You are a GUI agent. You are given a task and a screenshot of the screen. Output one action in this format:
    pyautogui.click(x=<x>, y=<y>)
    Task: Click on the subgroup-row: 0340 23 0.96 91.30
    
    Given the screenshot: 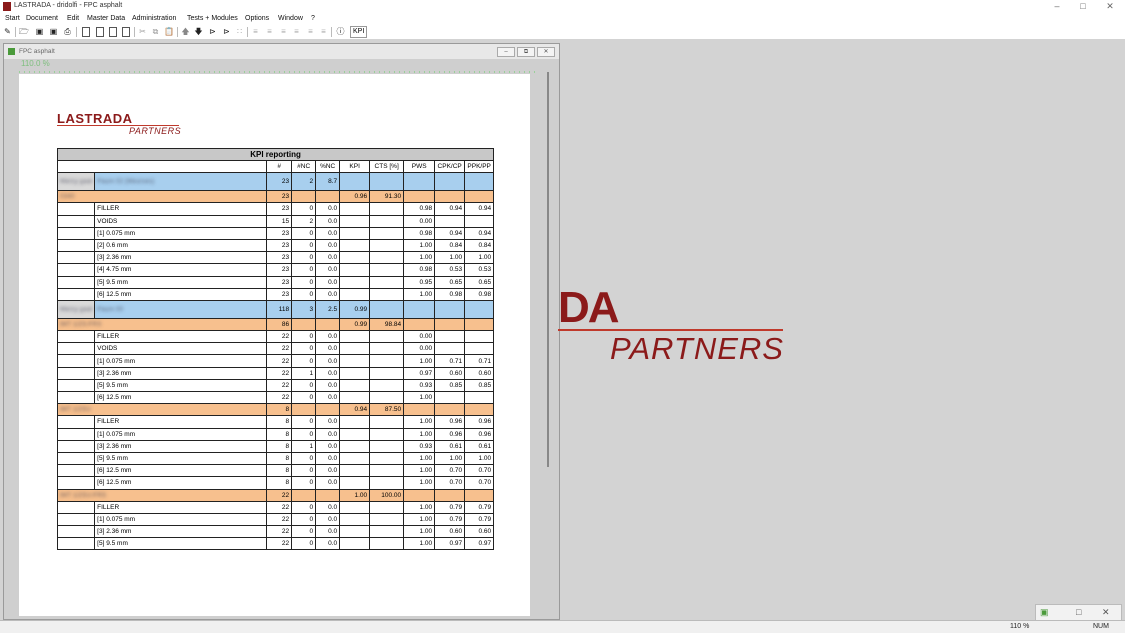 What is the action you would take?
    pyautogui.click(x=275, y=197)
    